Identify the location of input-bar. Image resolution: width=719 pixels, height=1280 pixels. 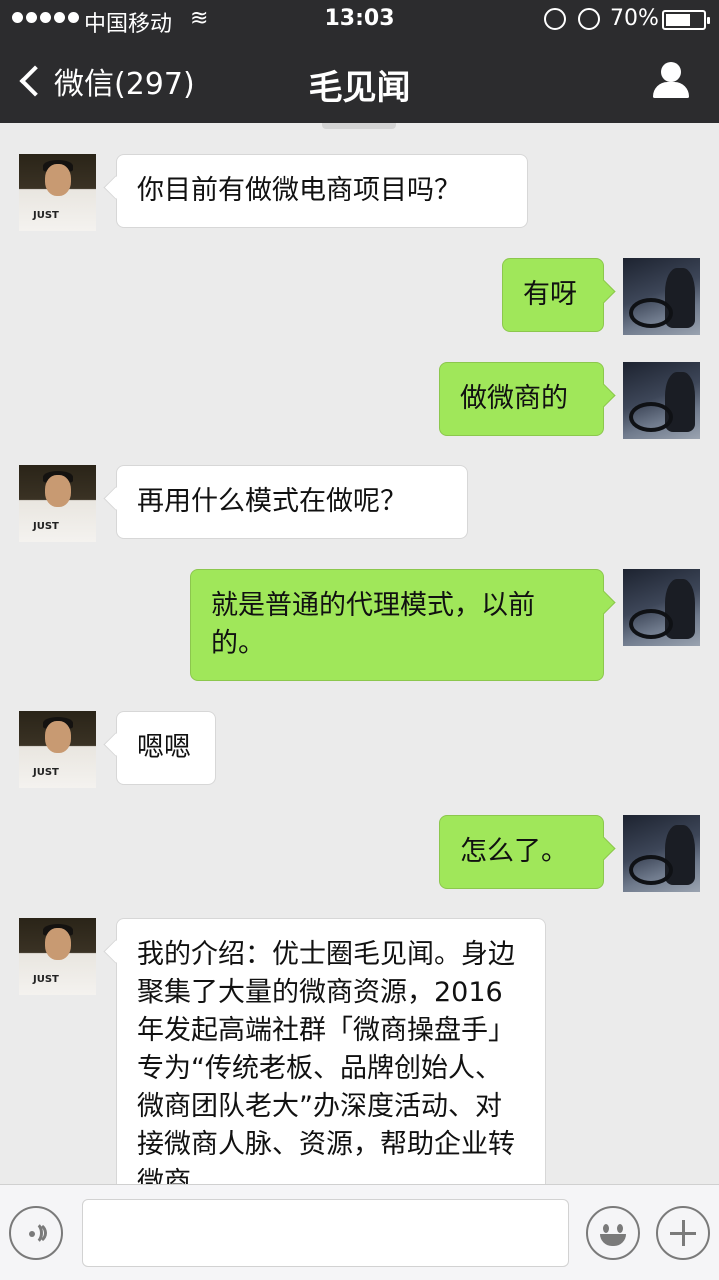
(359, 1232).